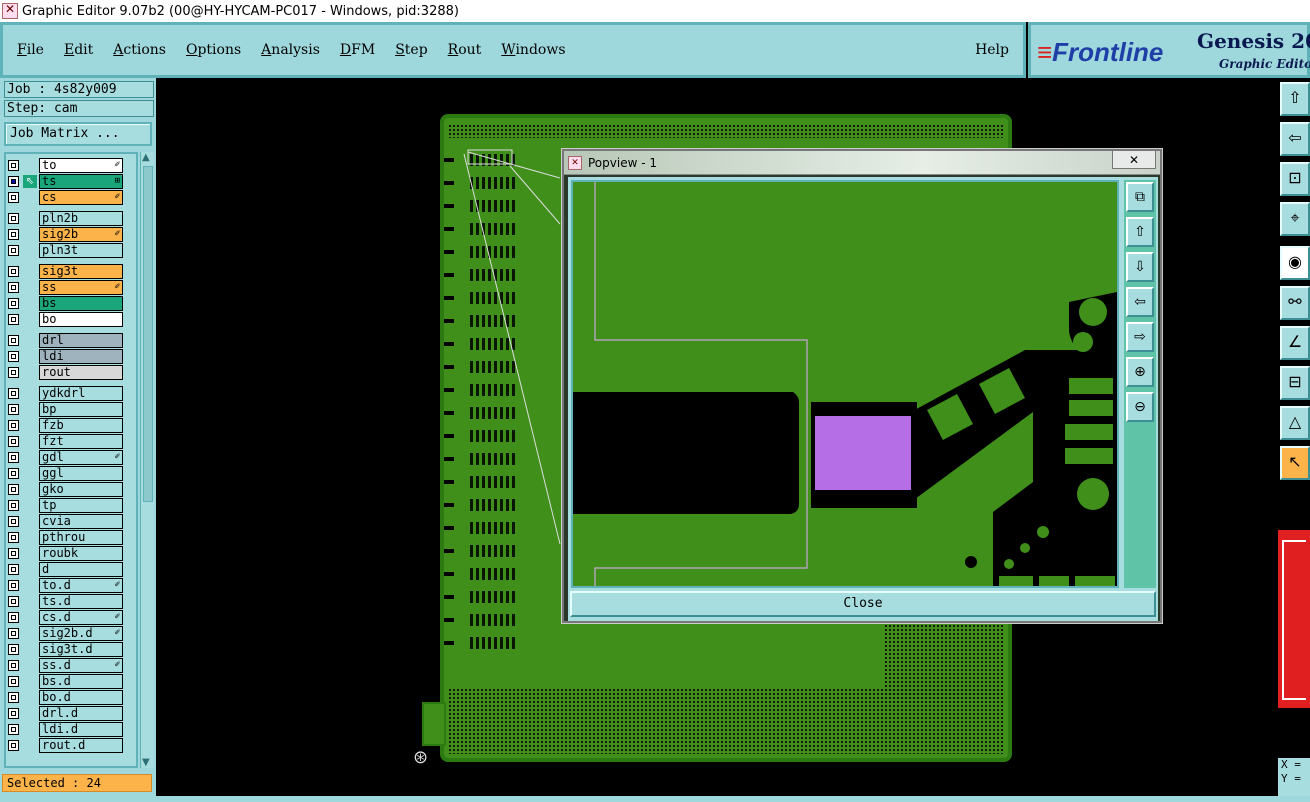 The width and height of the screenshot is (1310, 802). What do you see at coordinates (81, 457) in the screenshot?
I see `layer-name: gdl ✐` at bounding box center [81, 457].